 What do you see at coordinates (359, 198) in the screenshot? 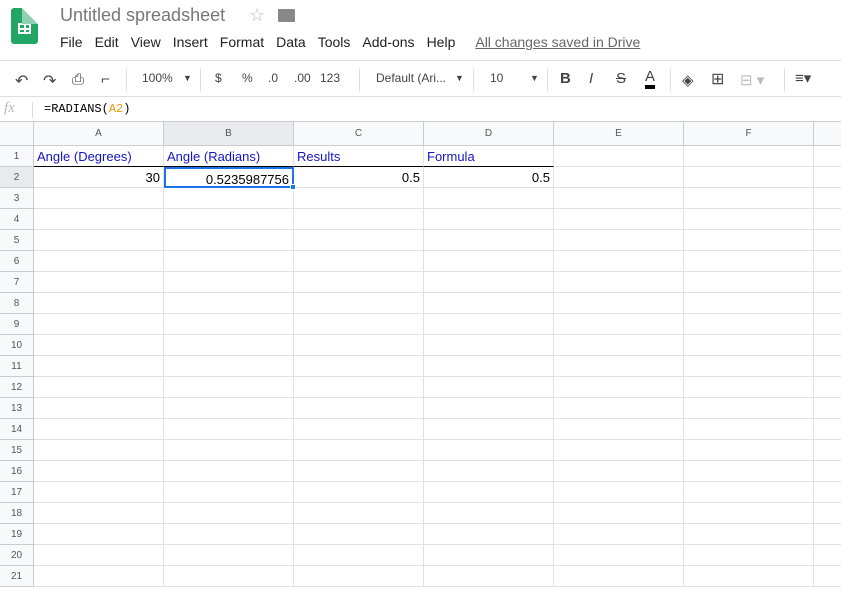
I see `cell-C3` at bounding box center [359, 198].